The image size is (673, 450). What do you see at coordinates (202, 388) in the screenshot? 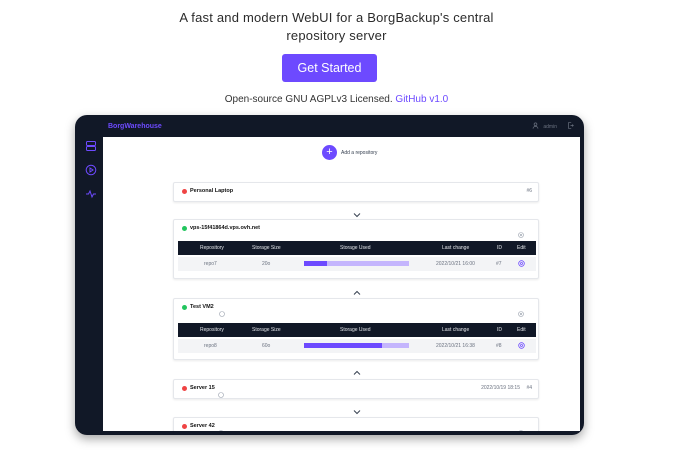
I see `repo-name: Server 15` at bounding box center [202, 388].